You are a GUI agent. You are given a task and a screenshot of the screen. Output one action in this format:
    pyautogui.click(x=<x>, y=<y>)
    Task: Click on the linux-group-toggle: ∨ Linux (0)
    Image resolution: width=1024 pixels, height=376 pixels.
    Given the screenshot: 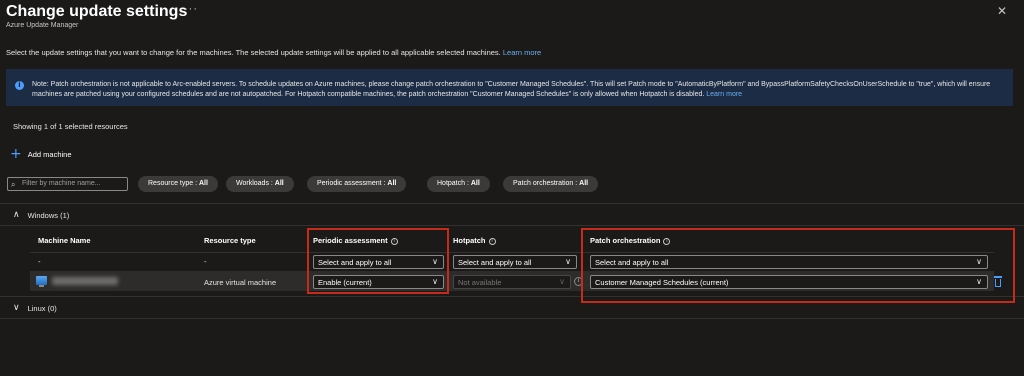 What is the action you would take?
    pyautogui.click(x=35, y=308)
    